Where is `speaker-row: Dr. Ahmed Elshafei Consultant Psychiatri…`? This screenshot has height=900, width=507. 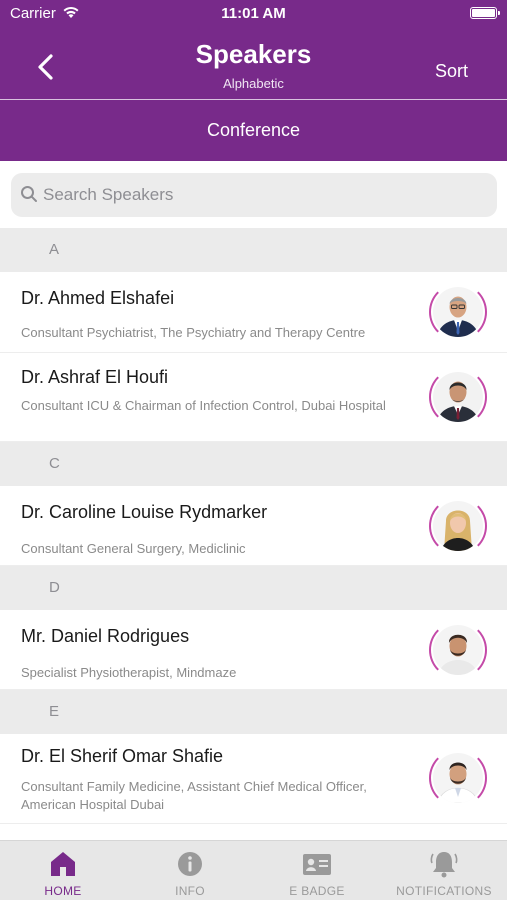
speaker-row: Dr. Ahmed Elshafei Consultant Psychiatri… is located at coordinates (253, 312).